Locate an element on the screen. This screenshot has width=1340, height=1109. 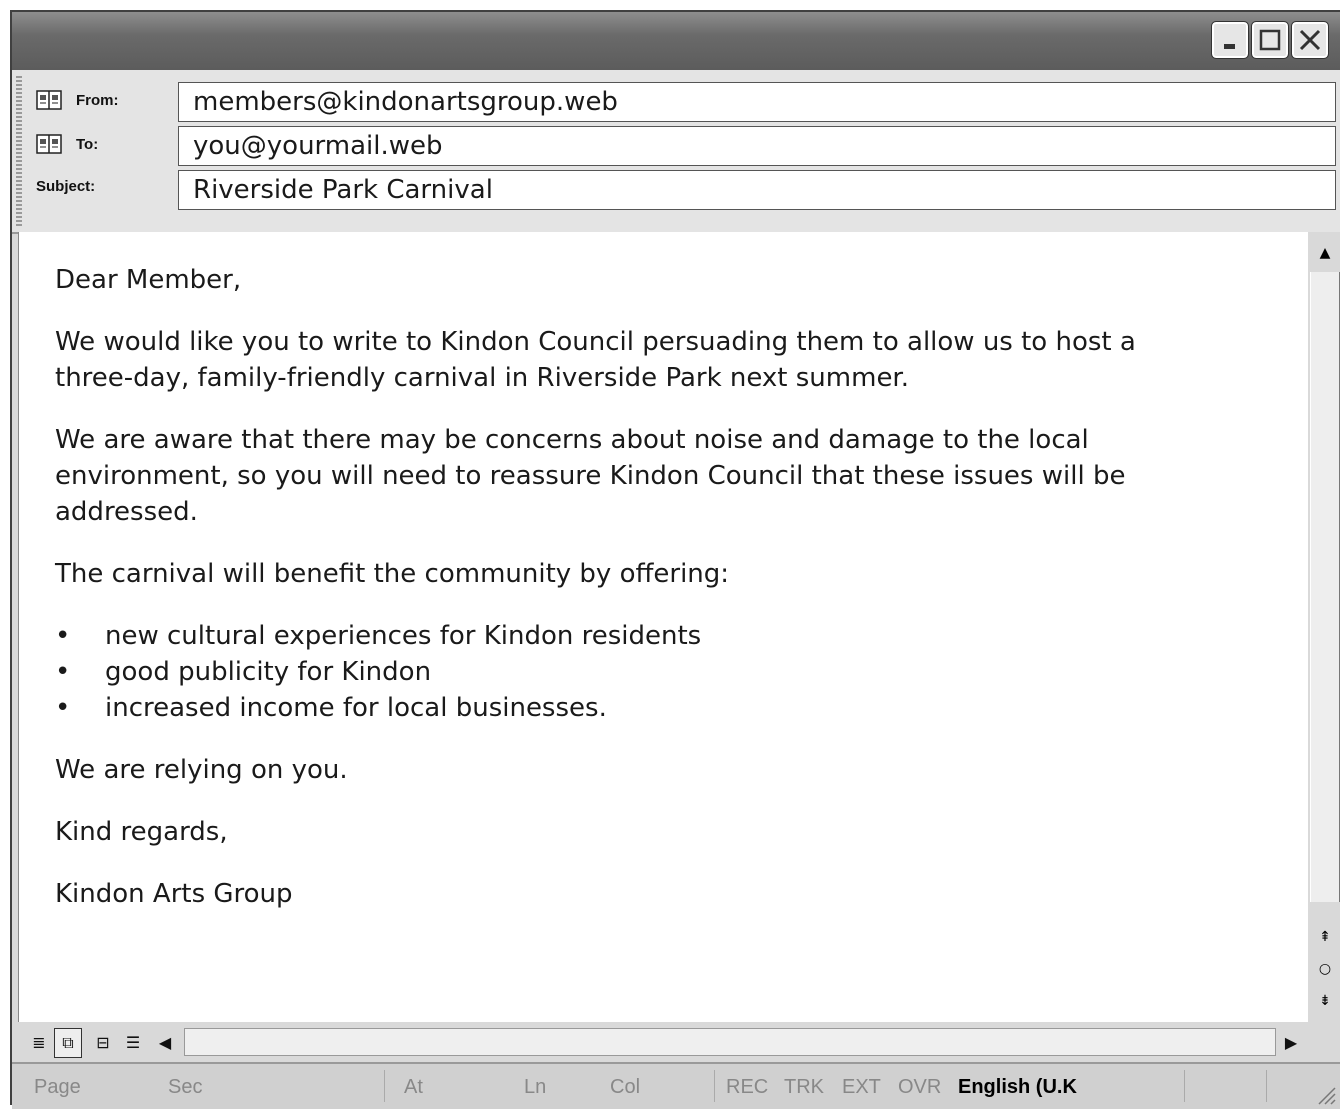
to-row: To: you@yourmail.web is located at coordinates (681, 146).